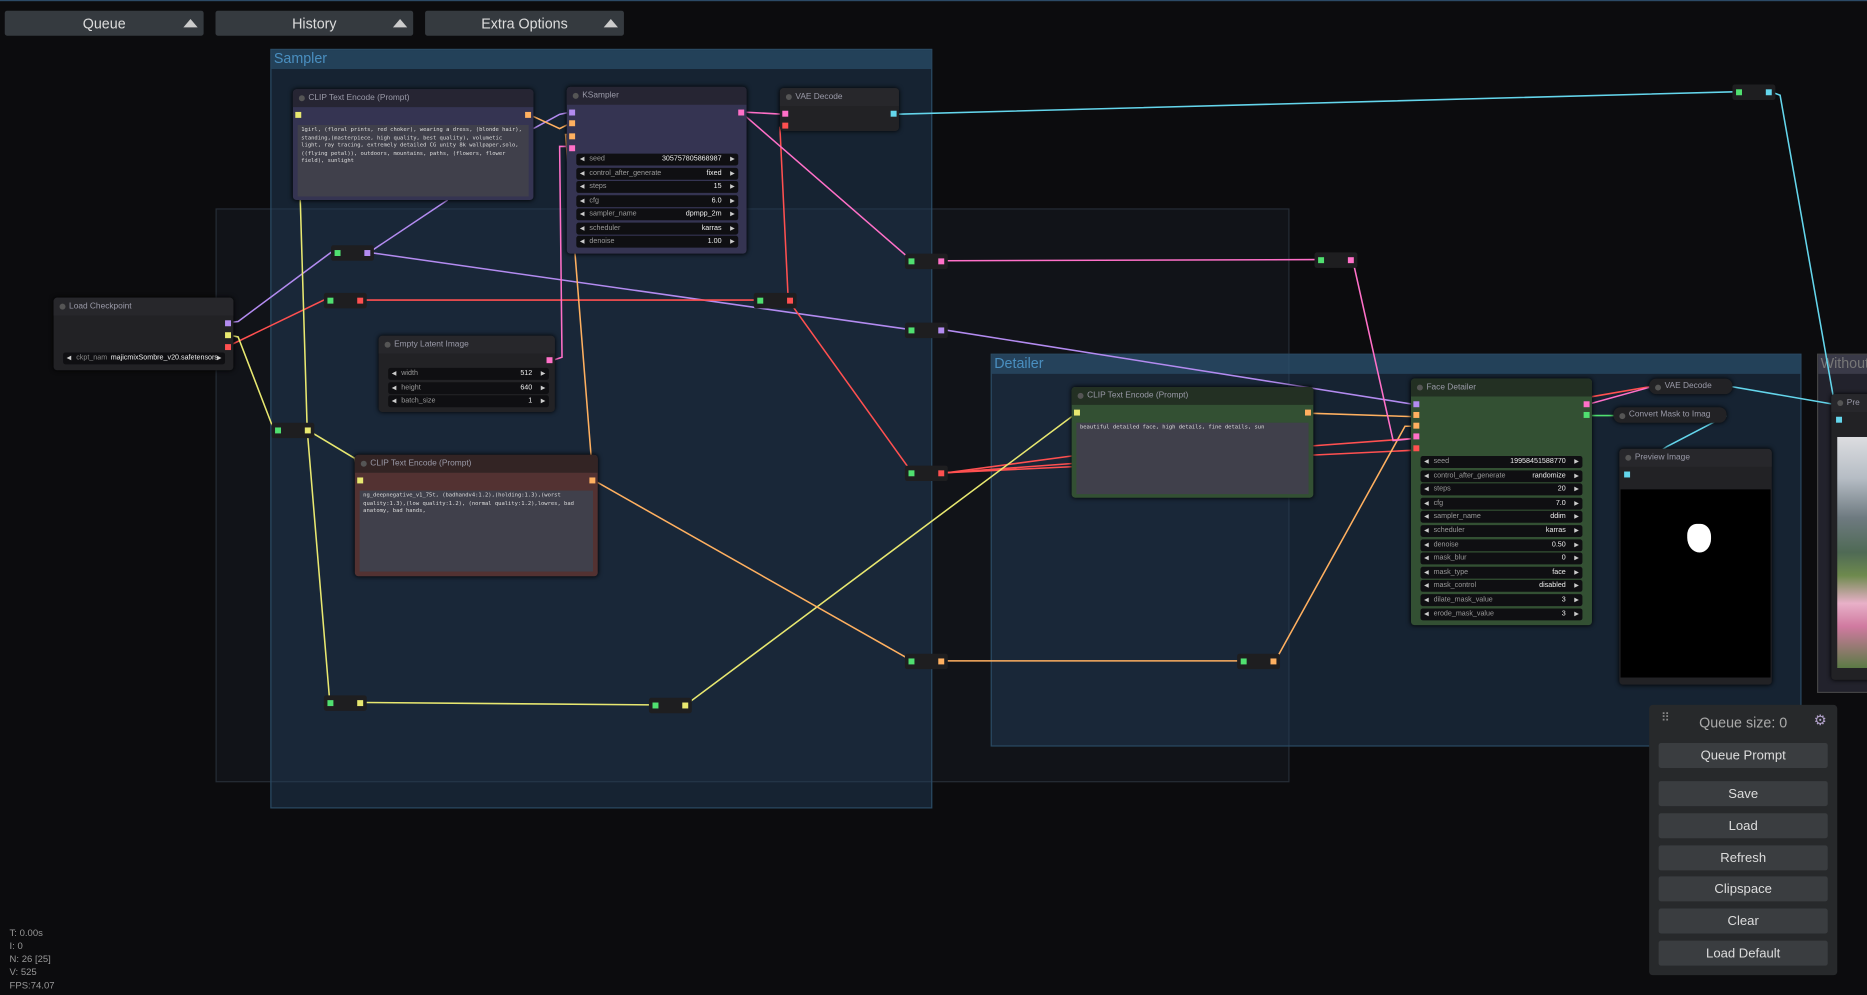 The image size is (1867, 995). I want to click on widget-width: width512, so click(468, 373).